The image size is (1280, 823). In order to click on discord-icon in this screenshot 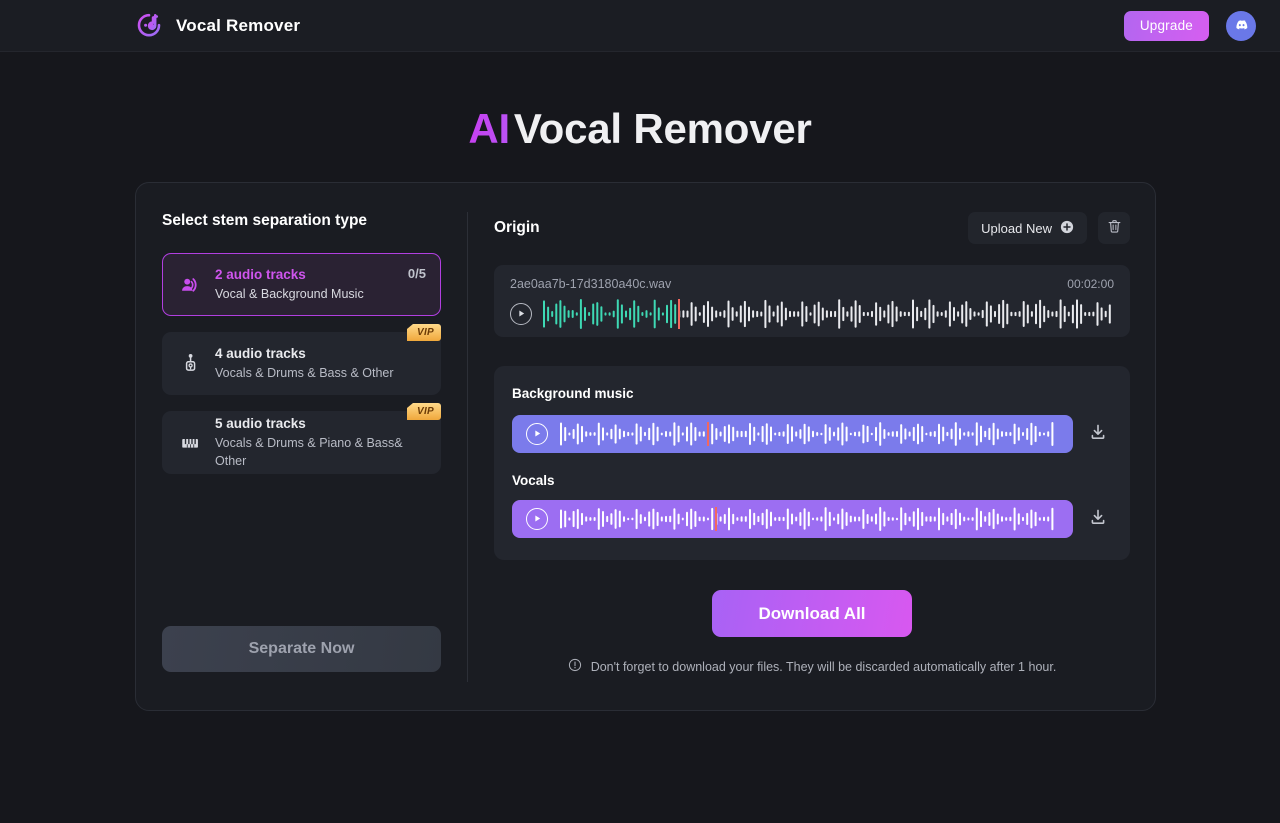, I will do `click(1241, 26)`.